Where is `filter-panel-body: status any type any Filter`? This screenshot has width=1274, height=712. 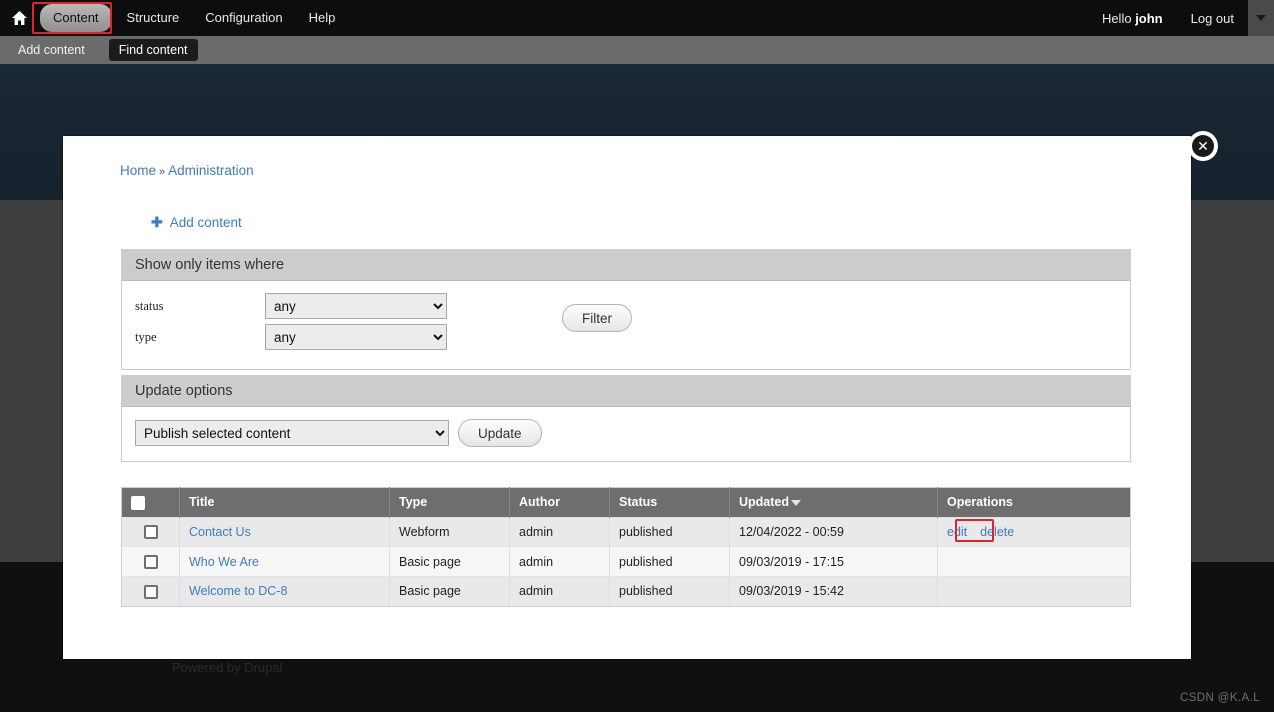
filter-panel-body: status any type any Filter is located at coordinates (626, 325).